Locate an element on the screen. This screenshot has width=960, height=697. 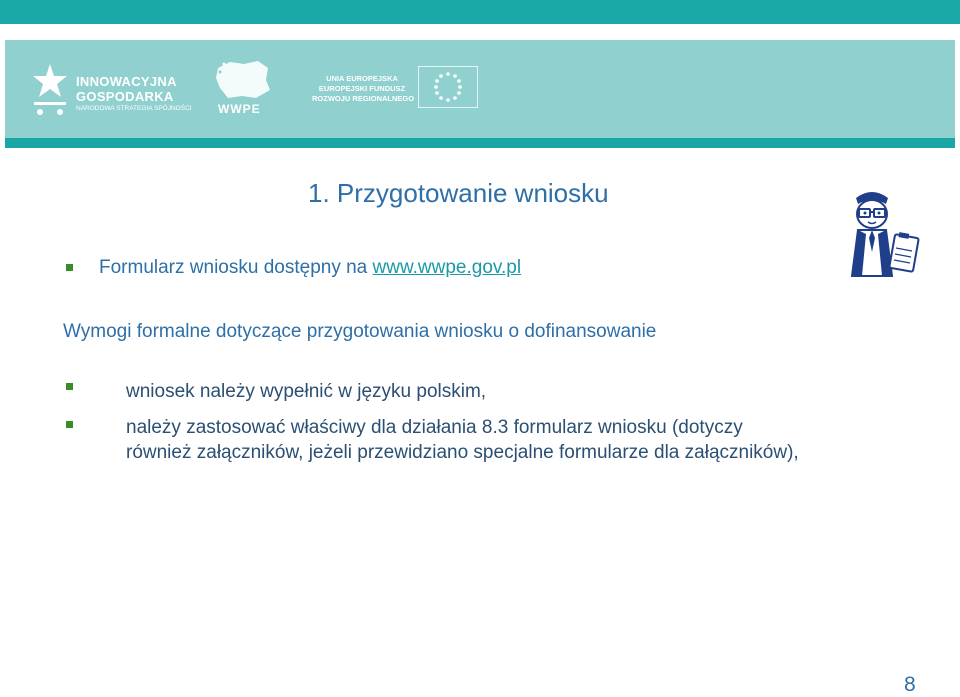
wwpe-logo-text: WWPE is located at coordinates (239, 109).